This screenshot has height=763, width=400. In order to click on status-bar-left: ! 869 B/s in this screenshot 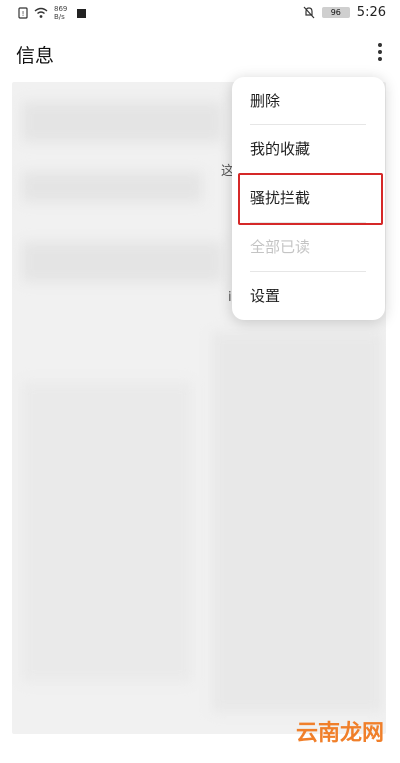, I will do `click(52, 13)`.